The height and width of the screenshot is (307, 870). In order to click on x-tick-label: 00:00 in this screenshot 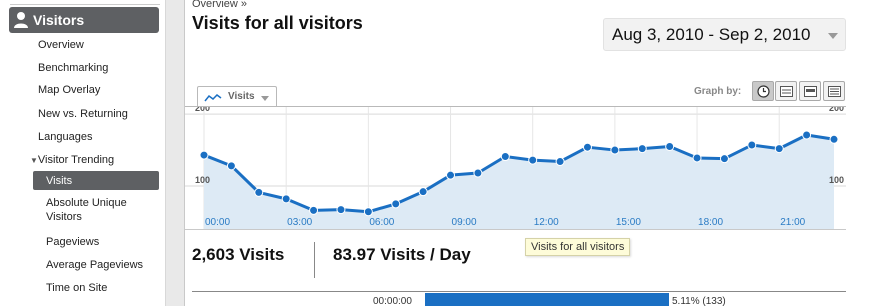, I will do `click(217, 222)`.